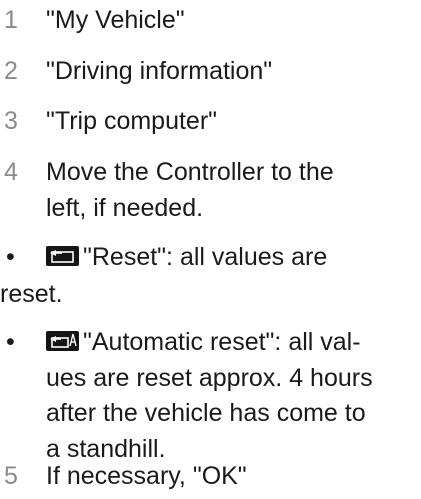 This screenshot has height=499, width=421. I want to click on bullet-line-1: "Automatic reset": all val-, so click(203, 342).